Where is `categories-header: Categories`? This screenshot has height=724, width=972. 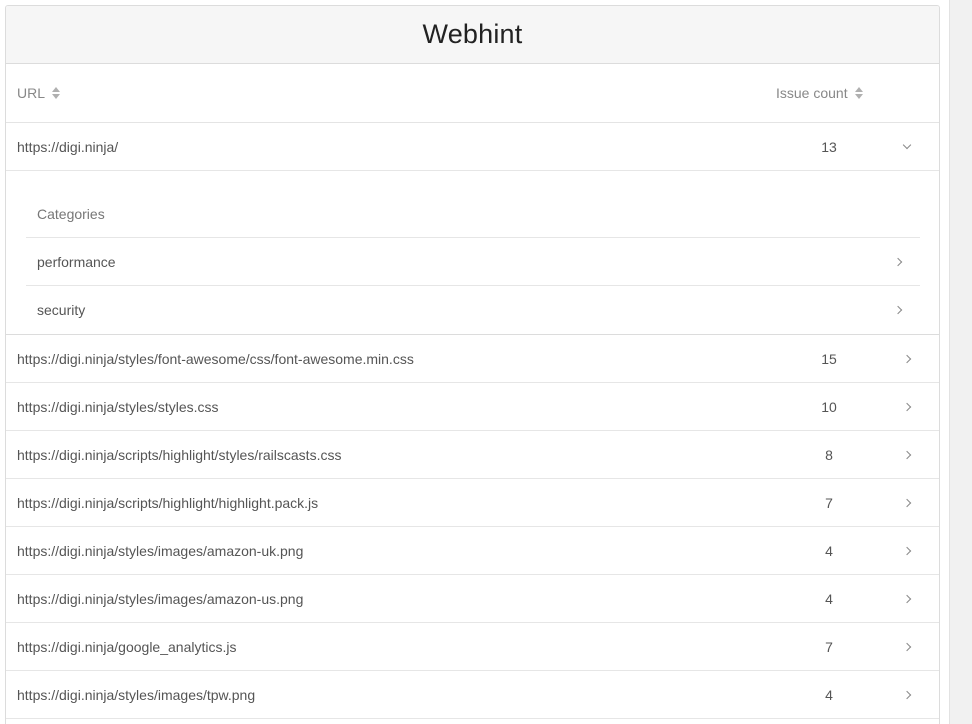 categories-header: Categories is located at coordinates (473, 214).